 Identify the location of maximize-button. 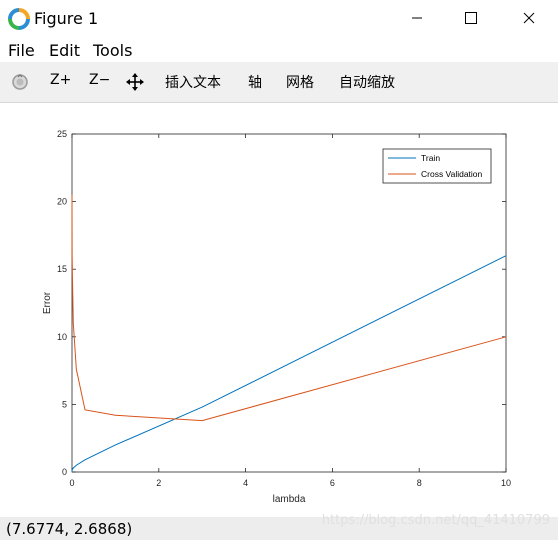
(471, 18).